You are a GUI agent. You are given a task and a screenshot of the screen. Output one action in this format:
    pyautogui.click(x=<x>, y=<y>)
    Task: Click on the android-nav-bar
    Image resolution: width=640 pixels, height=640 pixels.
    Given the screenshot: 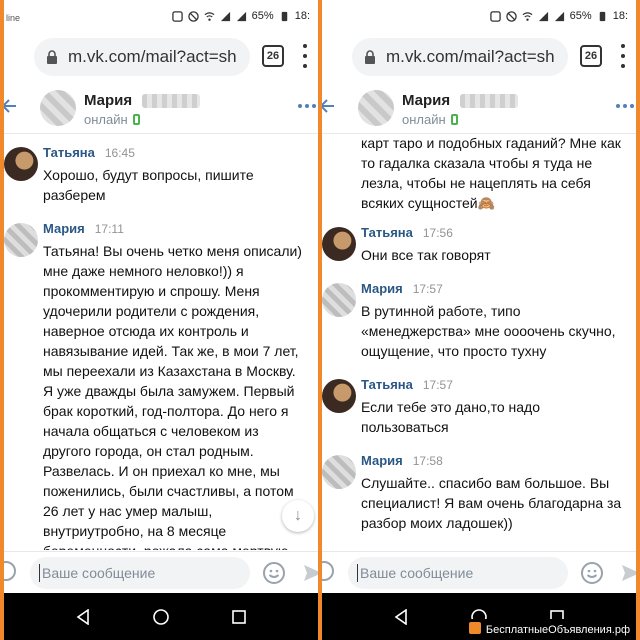 What is the action you would take?
    pyautogui.click(x=161, y=616)
    